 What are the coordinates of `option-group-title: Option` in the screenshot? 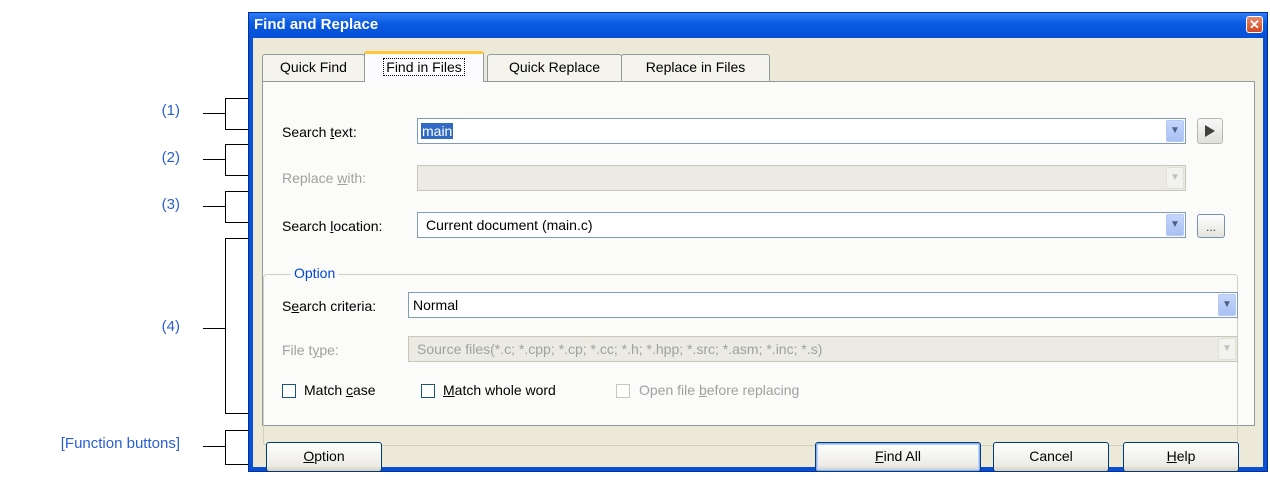 It's located at (315, 273).